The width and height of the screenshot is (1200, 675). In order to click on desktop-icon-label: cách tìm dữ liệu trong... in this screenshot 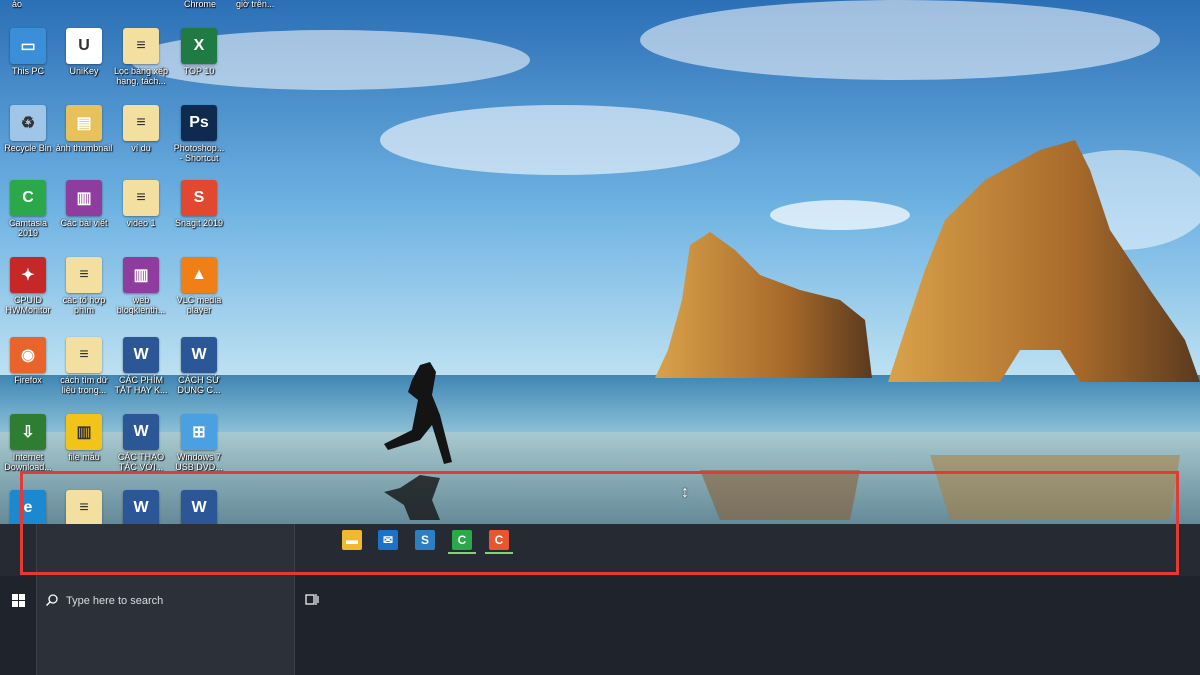, I will do `click(84, 385)`.